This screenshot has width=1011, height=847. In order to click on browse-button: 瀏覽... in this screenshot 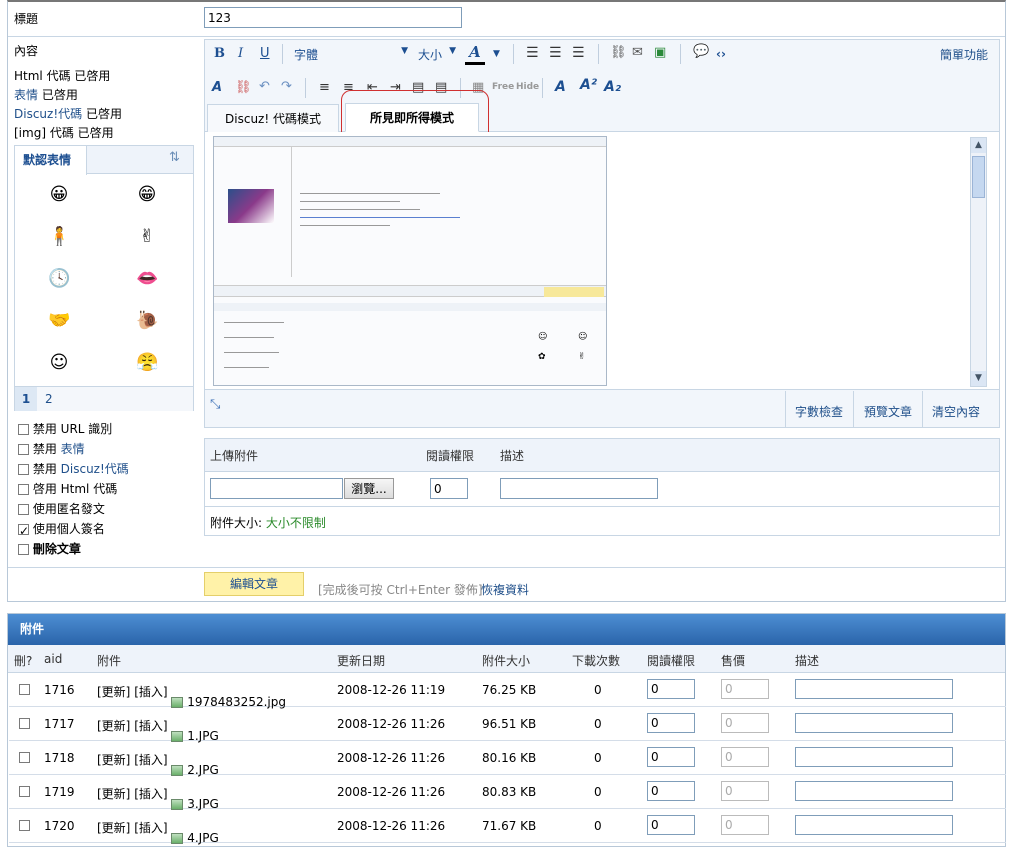, I will do `click(369, 488)`.